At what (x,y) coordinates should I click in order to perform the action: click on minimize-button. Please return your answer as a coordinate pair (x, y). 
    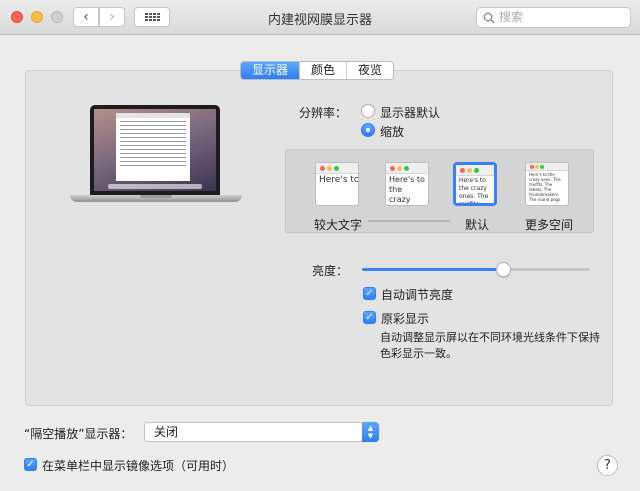
    Looking at the image, I should click on (37, 17).